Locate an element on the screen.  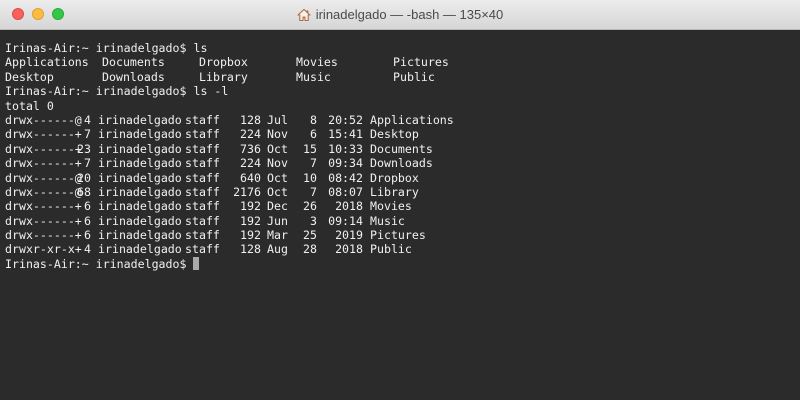
total-line: total 0 is located at coordinates (29, 105).